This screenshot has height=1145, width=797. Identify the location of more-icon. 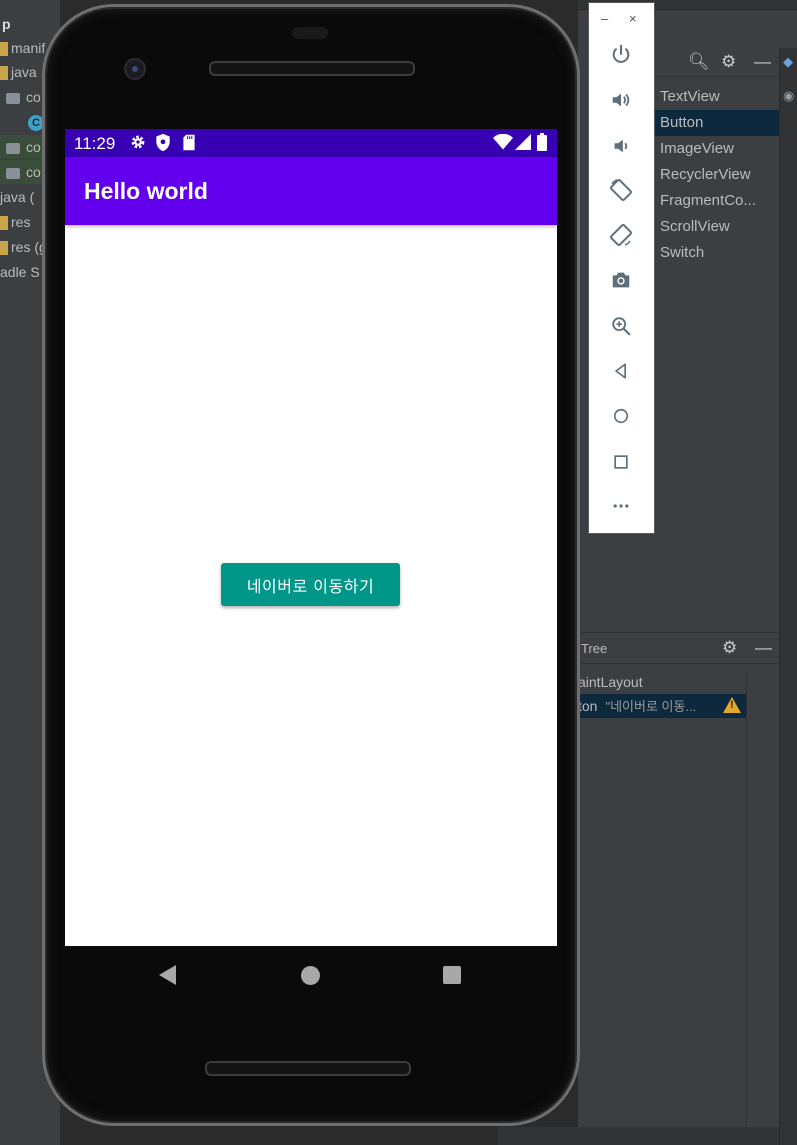
(621, 506).